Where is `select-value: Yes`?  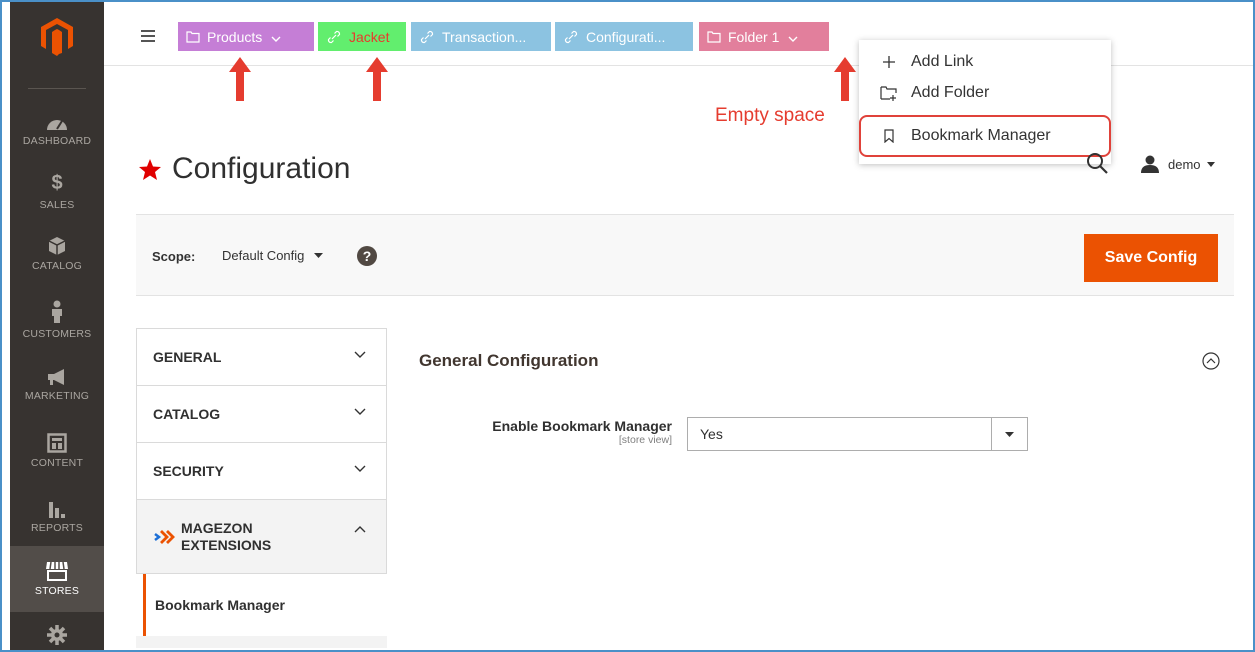
select-value: Yes is located at coordinates (711, 434).